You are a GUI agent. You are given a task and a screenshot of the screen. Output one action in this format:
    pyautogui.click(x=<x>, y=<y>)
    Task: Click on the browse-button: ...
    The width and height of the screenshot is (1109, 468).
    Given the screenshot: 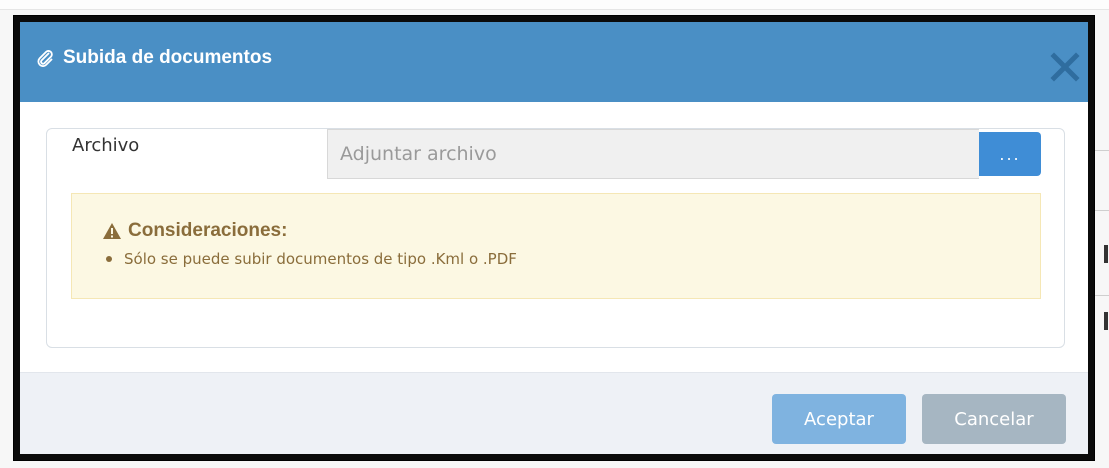 What is the action you would take?
    pyautogui.click(x=1010, y=154)
    